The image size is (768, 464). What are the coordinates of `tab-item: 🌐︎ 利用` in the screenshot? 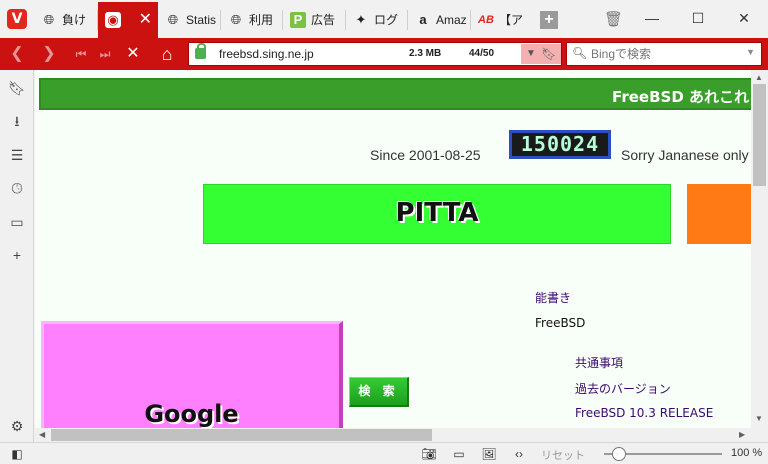 It's located at (252, 20).